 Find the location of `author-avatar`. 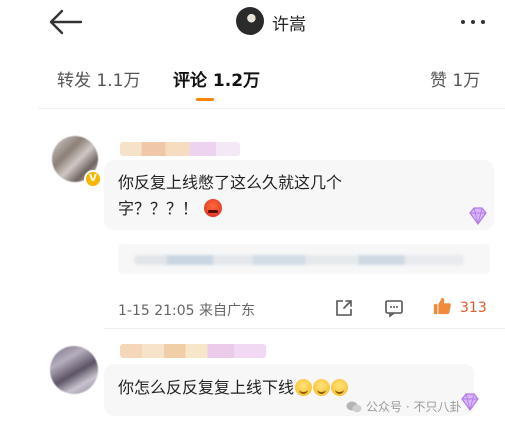

author-avatar is located at coordinates (250, 21).